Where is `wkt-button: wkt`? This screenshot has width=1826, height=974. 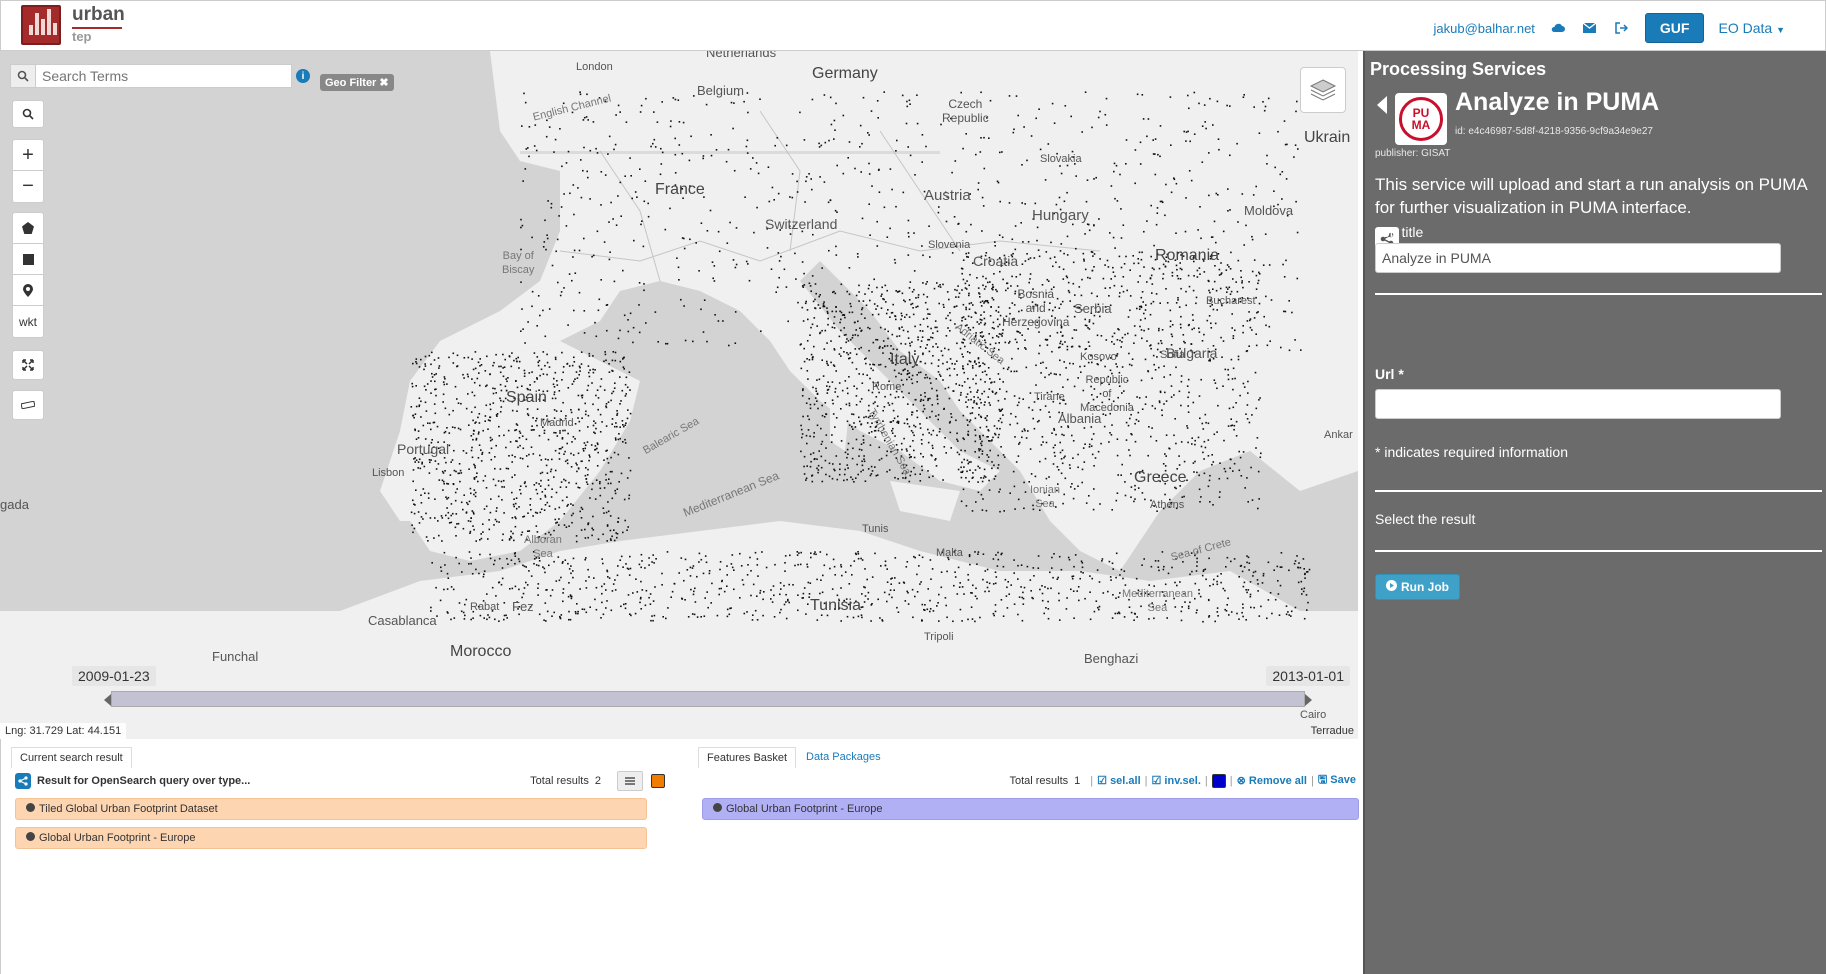
wkt-button: wkt is located at coordinates (28, 321).